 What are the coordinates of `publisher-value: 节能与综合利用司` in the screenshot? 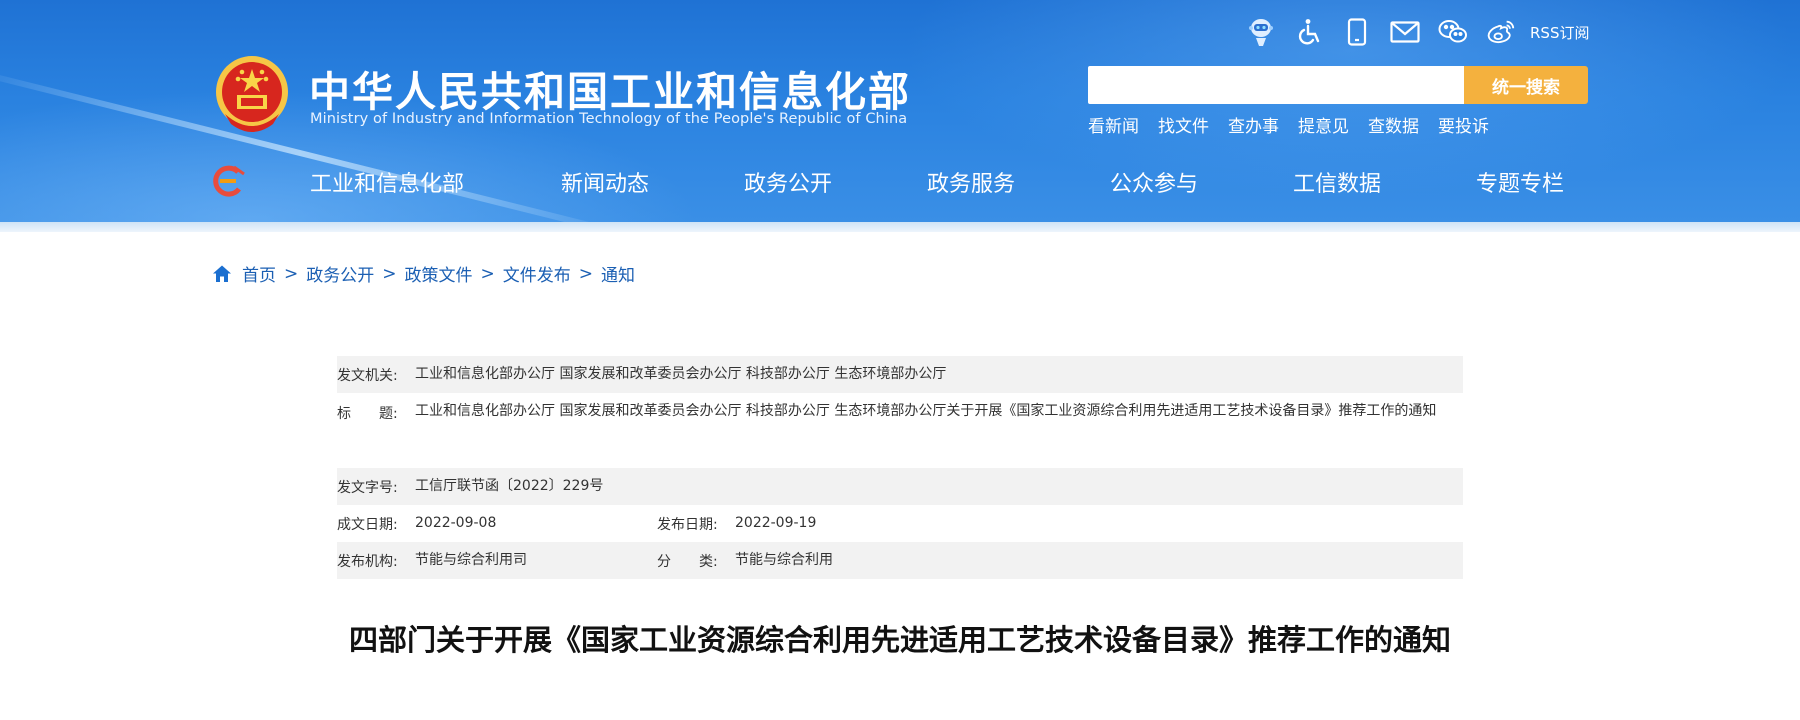 It's located at (471, 560).